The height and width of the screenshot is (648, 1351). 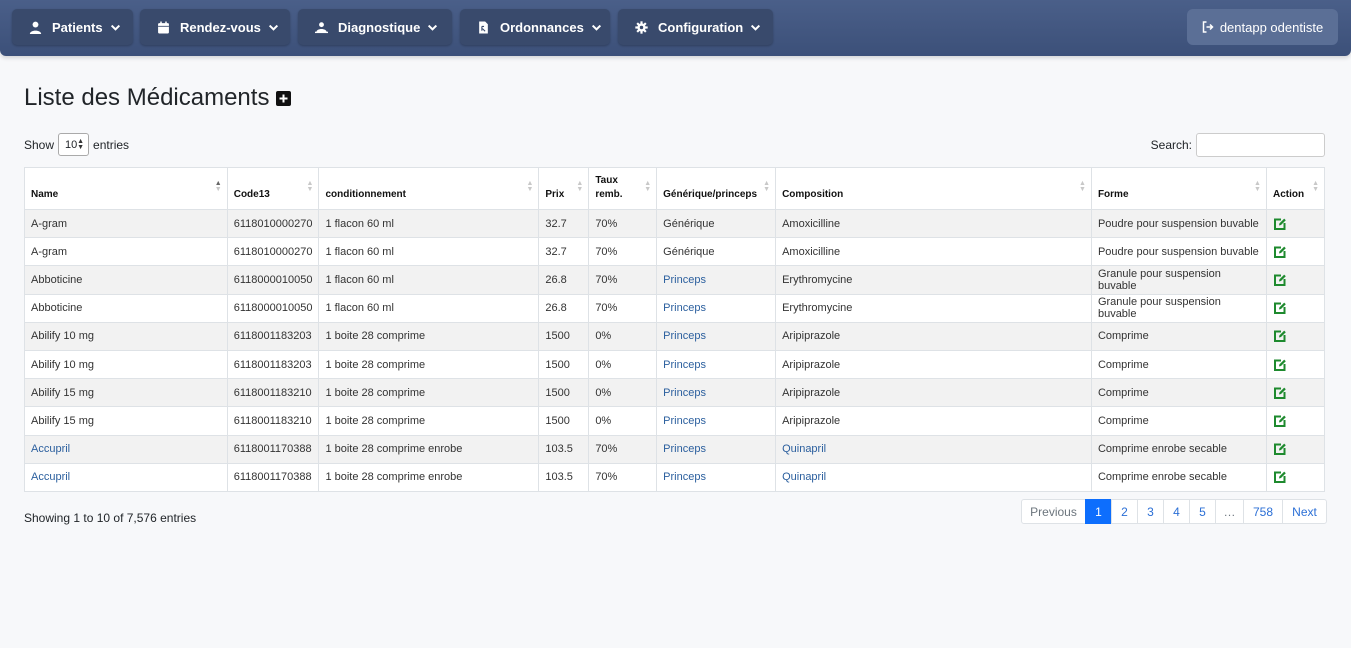 What do you see at coordinates (1150, 511) in the screenshot?
I see `pagination-page-3: 3` at bounding box center [1150, 511].